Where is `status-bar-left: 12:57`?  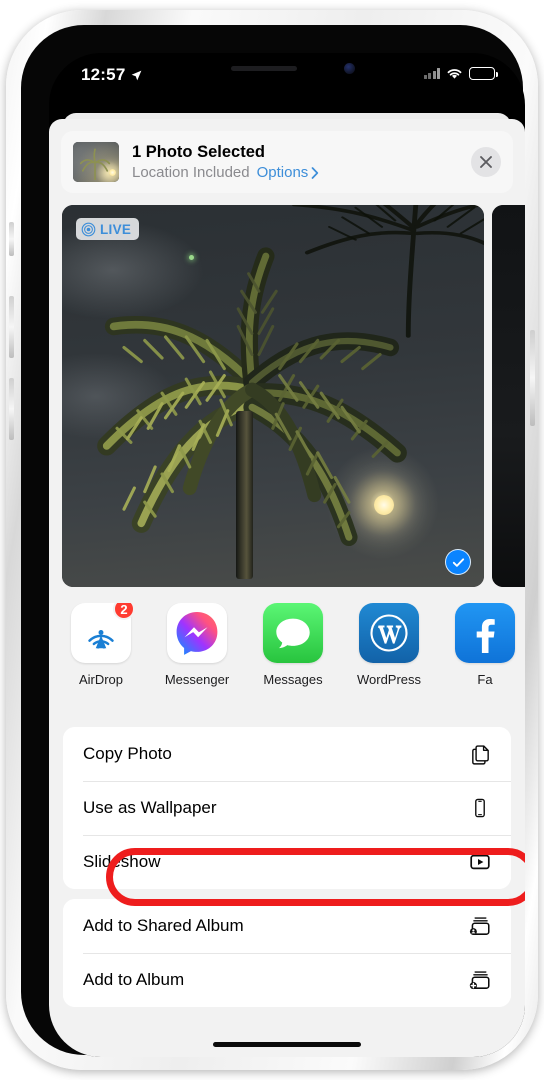
status-bar-left: 12:57 is located at coordinates (112, 75).